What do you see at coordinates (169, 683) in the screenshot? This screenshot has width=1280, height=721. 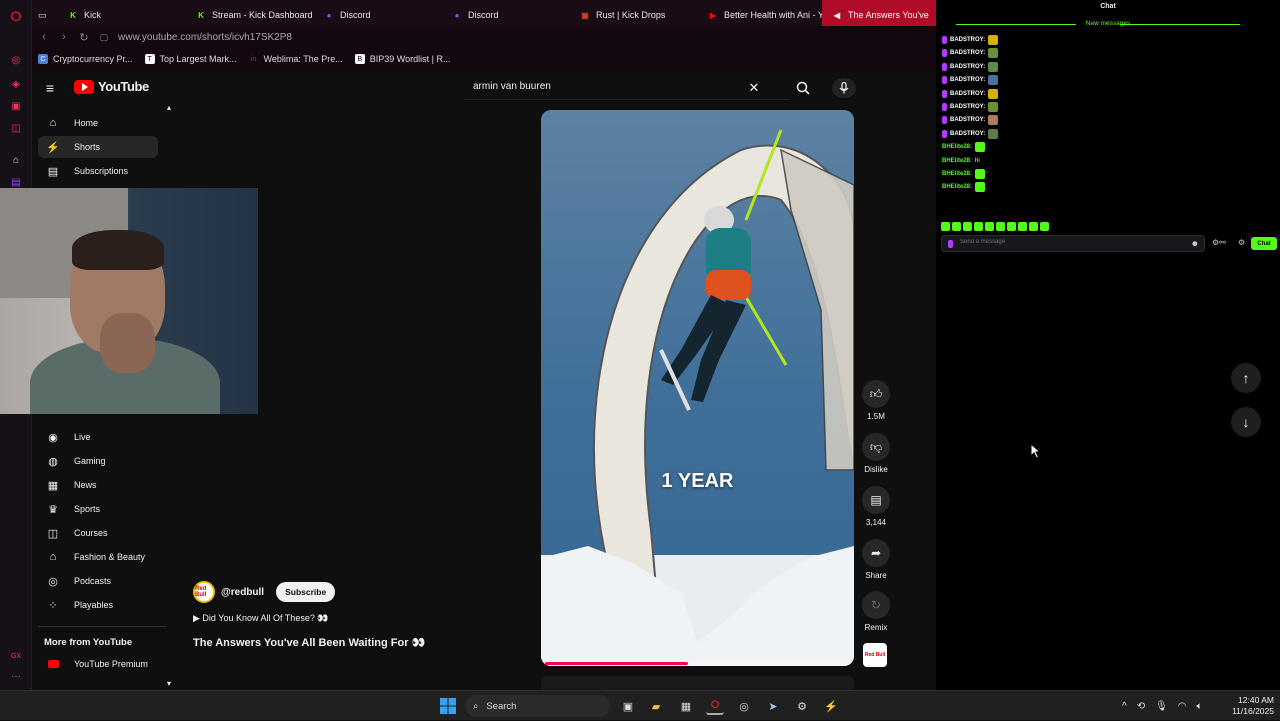 I see `scroll-down-icon: ▾` at bounding box center [169, 683].